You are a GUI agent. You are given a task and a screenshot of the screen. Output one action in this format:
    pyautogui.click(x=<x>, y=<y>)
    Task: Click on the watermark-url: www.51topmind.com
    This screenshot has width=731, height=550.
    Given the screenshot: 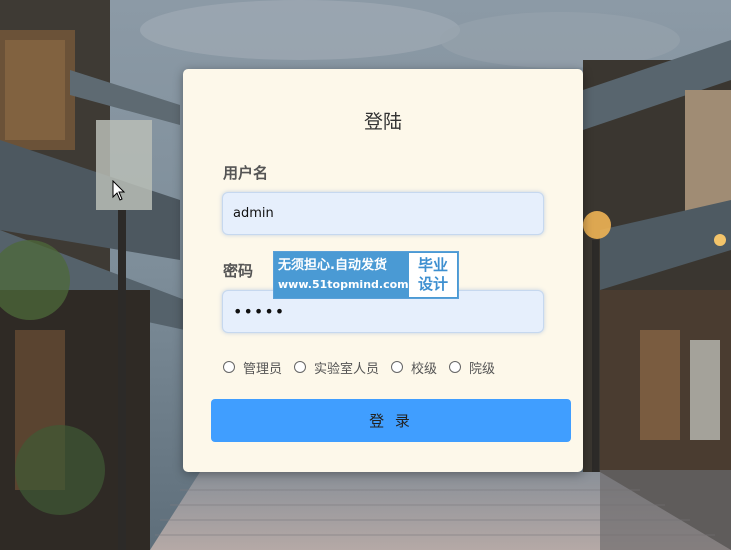 What is the action you would take?
    pyautogui.click(x=343, y=284)
    